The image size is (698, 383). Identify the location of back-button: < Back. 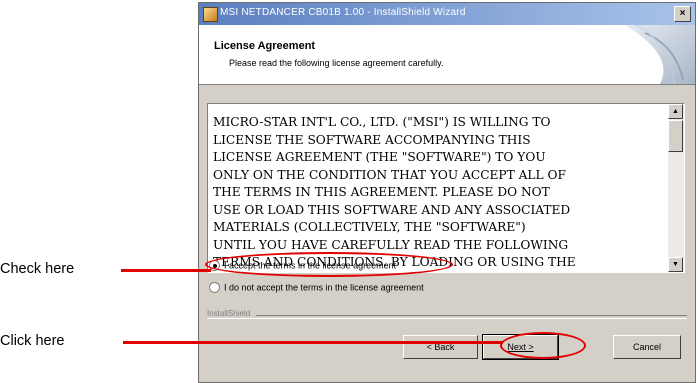
(440, 347).